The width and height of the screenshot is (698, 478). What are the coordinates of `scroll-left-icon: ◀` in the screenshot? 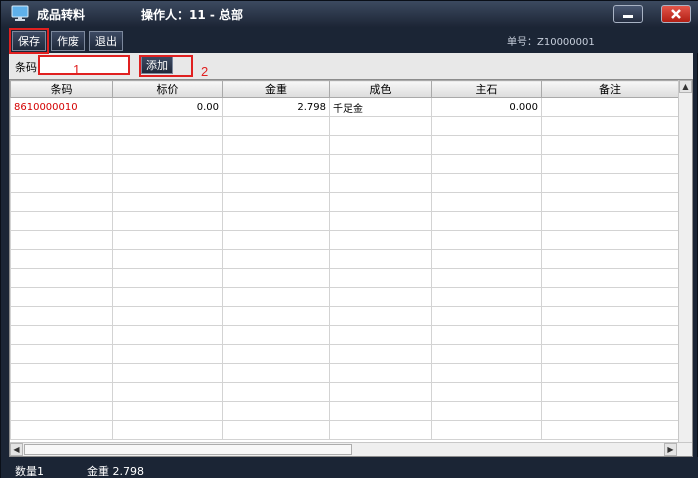 It's located at (16, 449).